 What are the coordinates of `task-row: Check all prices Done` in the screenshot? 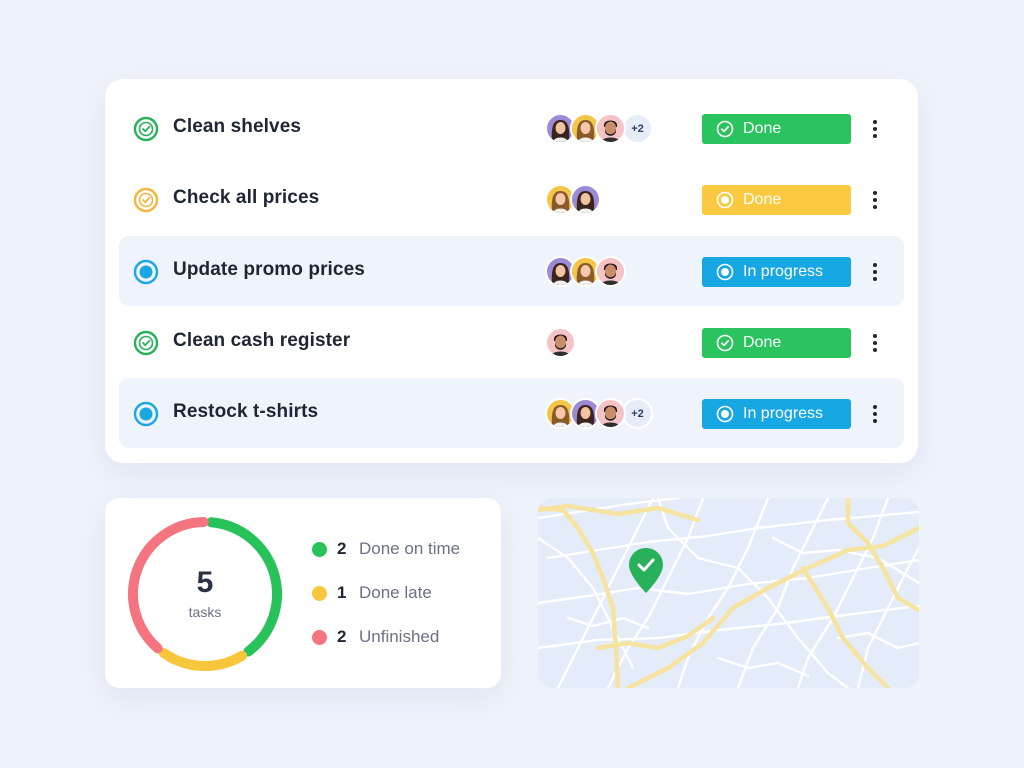 It's located at (511, 199).